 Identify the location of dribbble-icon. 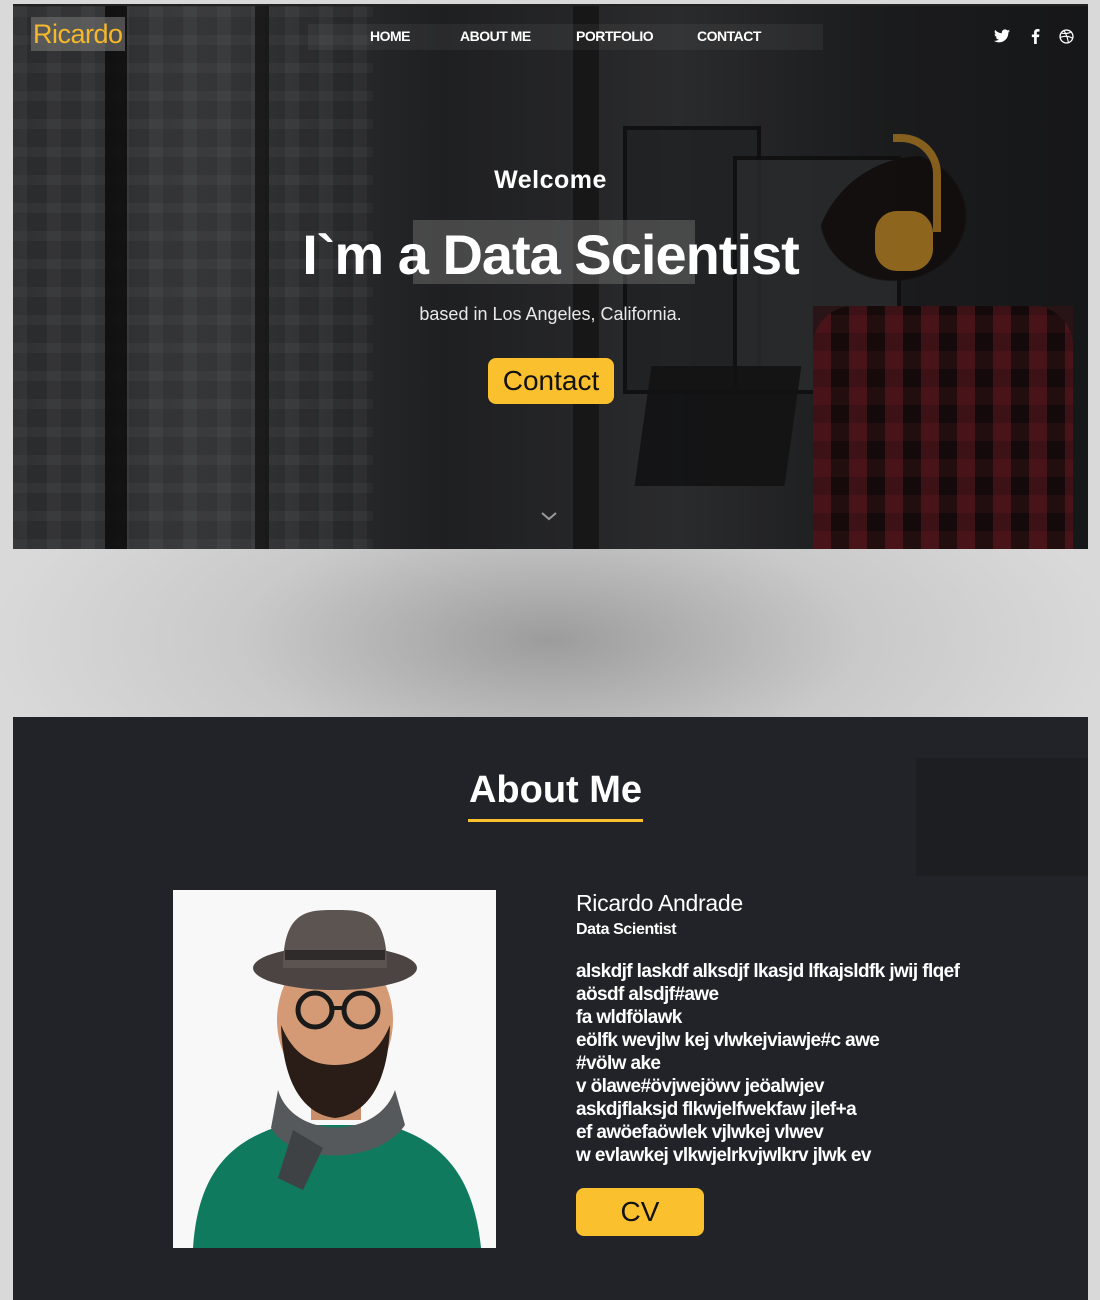
(1066, 36).